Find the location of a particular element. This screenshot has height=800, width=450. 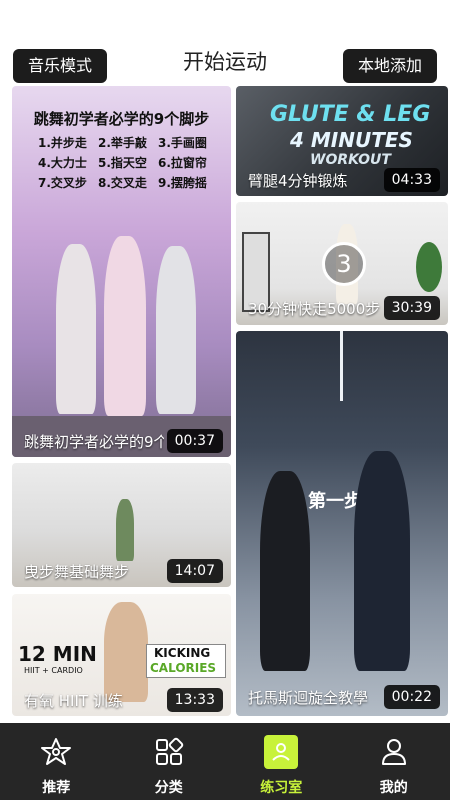

nav-label: 练习室 is located at coordinates (281, 788).